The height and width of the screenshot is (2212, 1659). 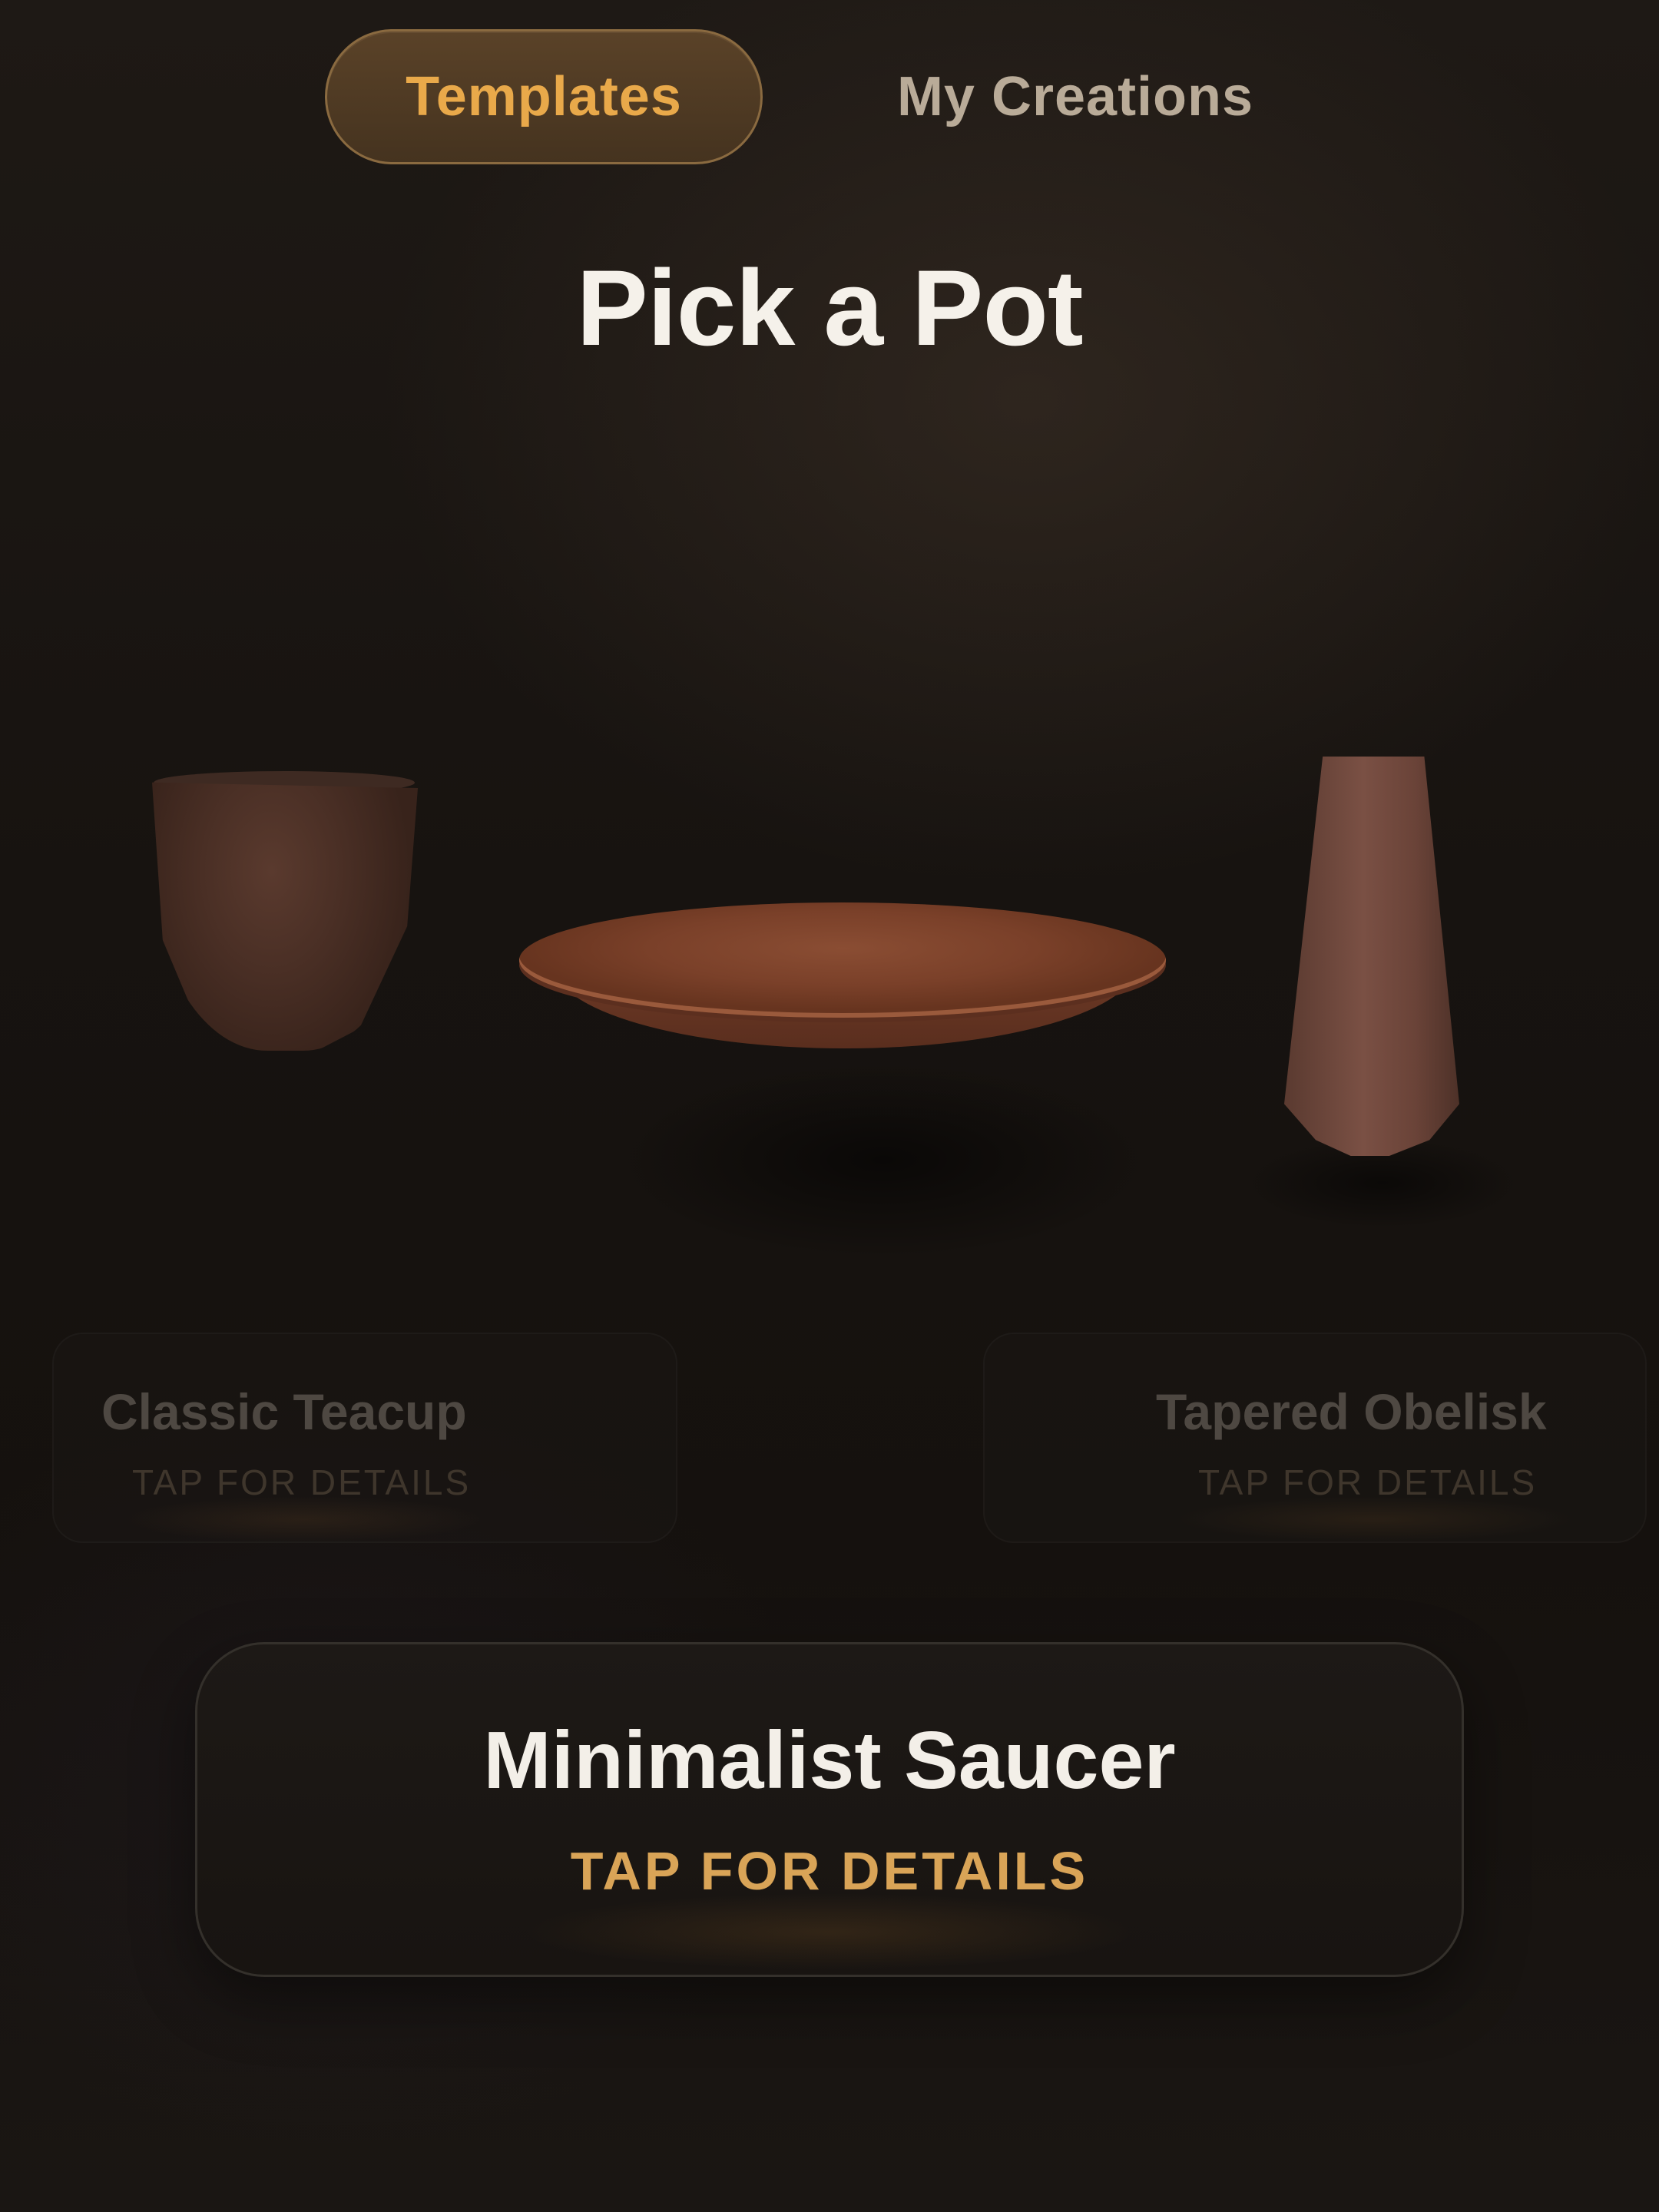 What do you see at coordinates (883, 1160) in the screenshot?
I see `saucer-shadow` at bounding box center [883, 1160].